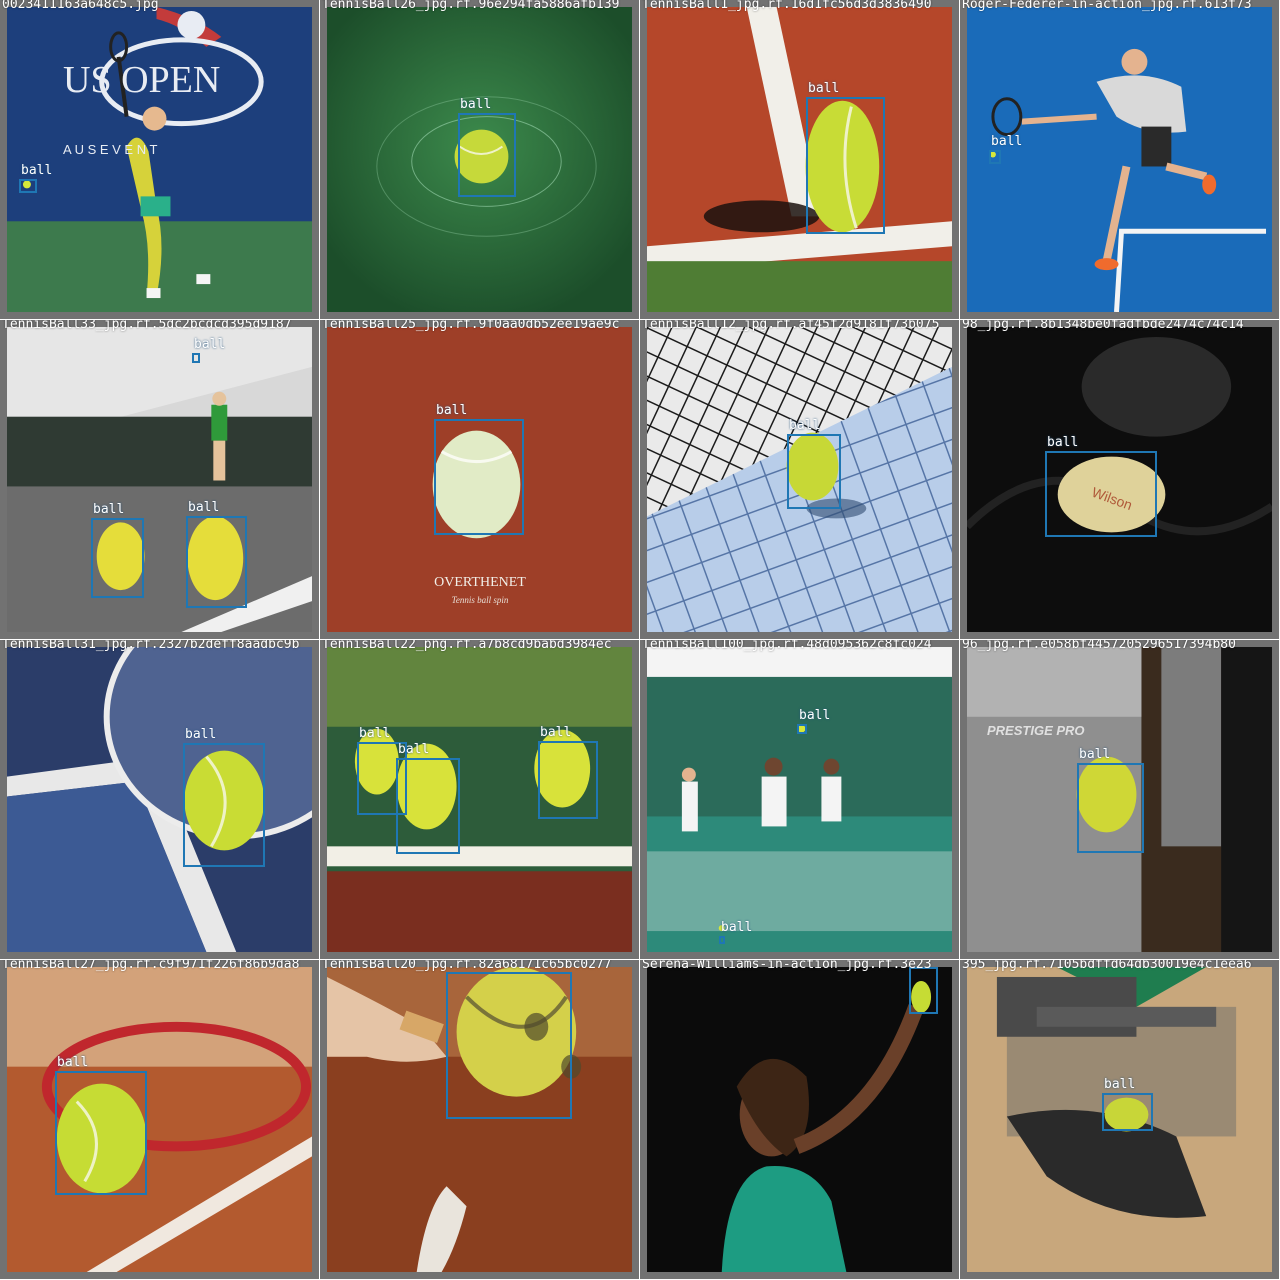 The width and height of the screenshot is (1280, 1280). I want to click on overlay-caption: PRESTIGE PRO, so click(1036, 730).